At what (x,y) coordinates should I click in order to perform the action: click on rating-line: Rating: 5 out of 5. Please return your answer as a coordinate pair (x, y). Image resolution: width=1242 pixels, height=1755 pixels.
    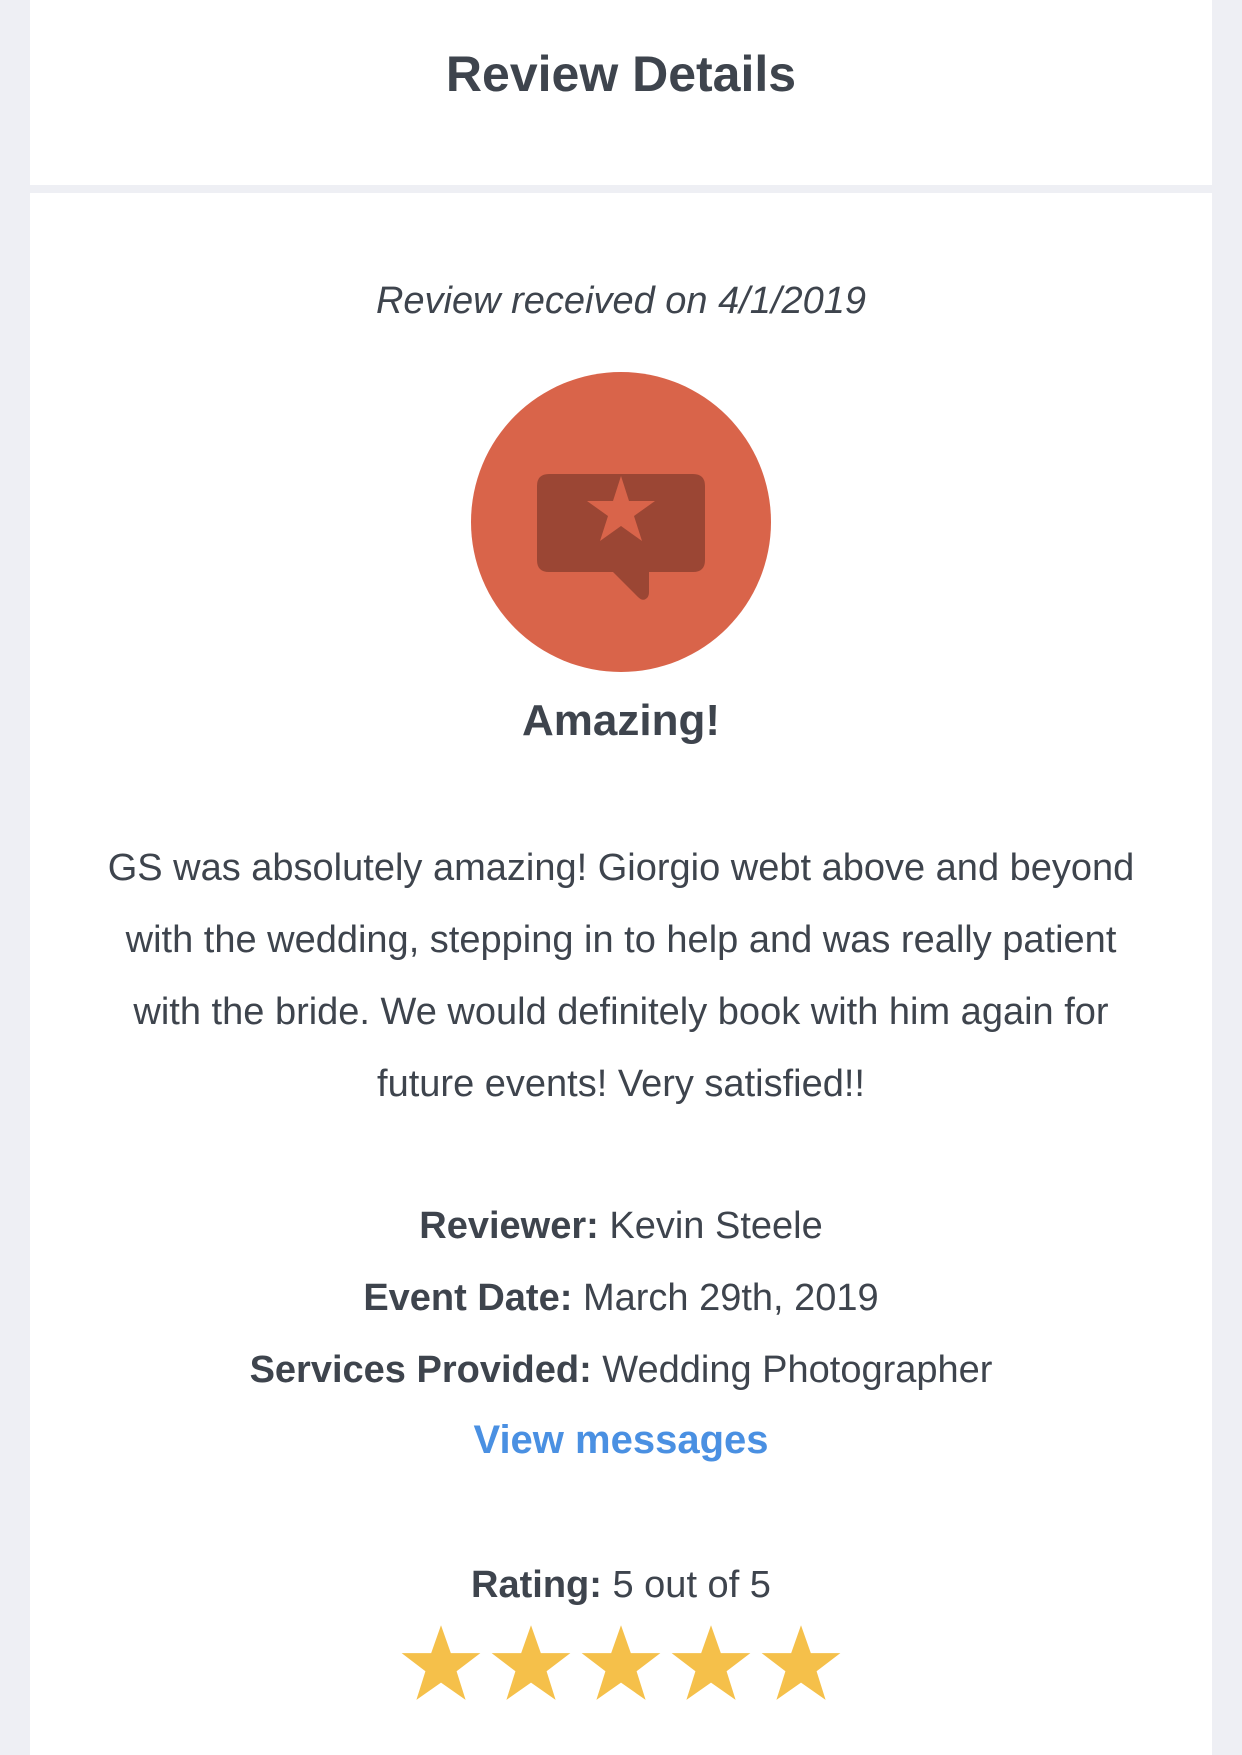
    Looking at the image, I should click on (621, 1585).